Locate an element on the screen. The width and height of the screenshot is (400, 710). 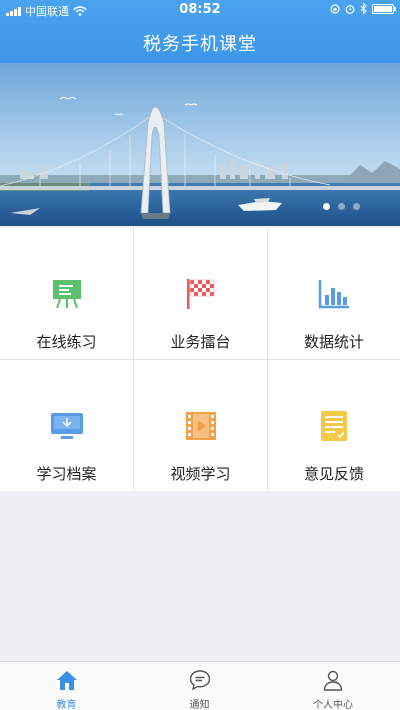
status-bar: 中国联通 08:52 is located at coordinates (200, 10).